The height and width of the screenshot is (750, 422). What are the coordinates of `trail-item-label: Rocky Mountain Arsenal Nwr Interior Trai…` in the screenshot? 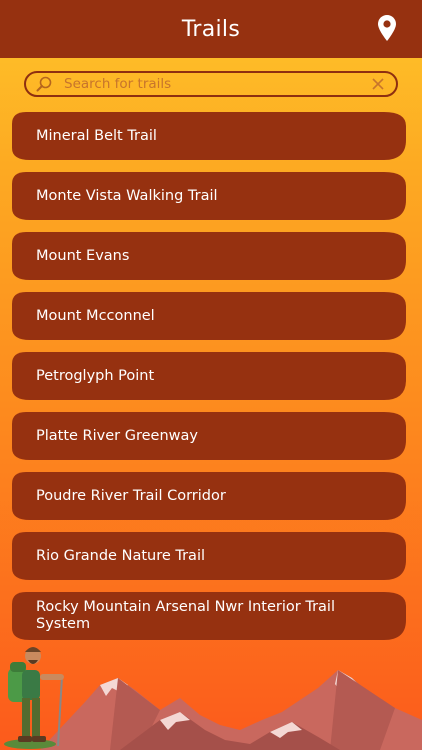 It's located at (185, 615).